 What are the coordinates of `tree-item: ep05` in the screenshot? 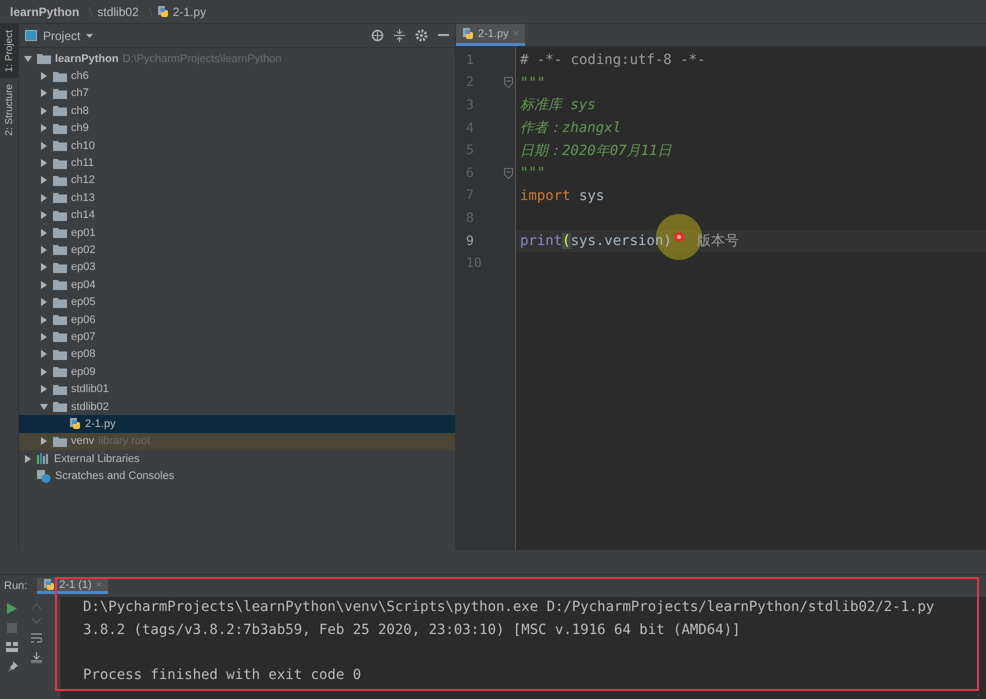 It's located at (237, 302).